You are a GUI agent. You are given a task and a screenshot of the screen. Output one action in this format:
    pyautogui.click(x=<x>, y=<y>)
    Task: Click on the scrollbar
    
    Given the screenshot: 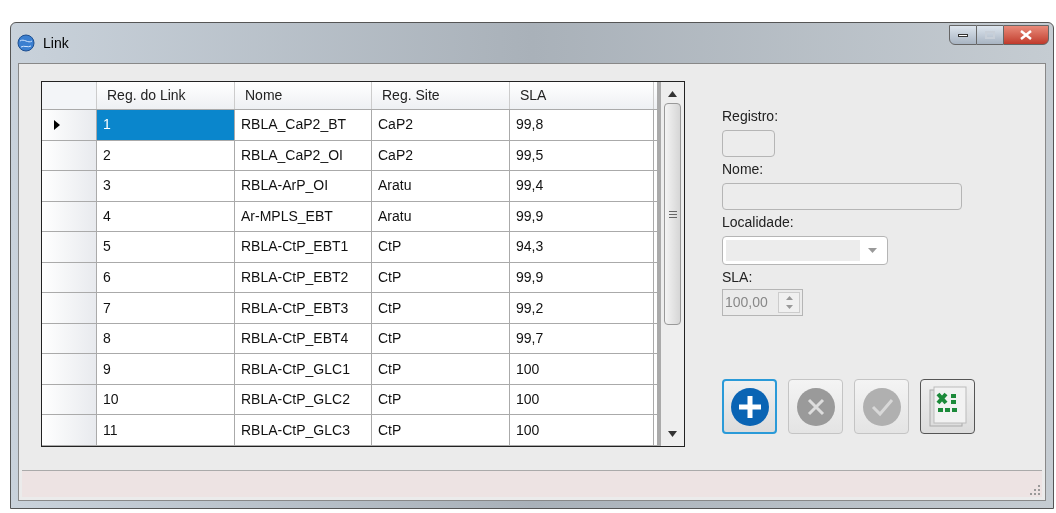 What is the action you would take?
    pyautogui.click(x=670, y=264)
    